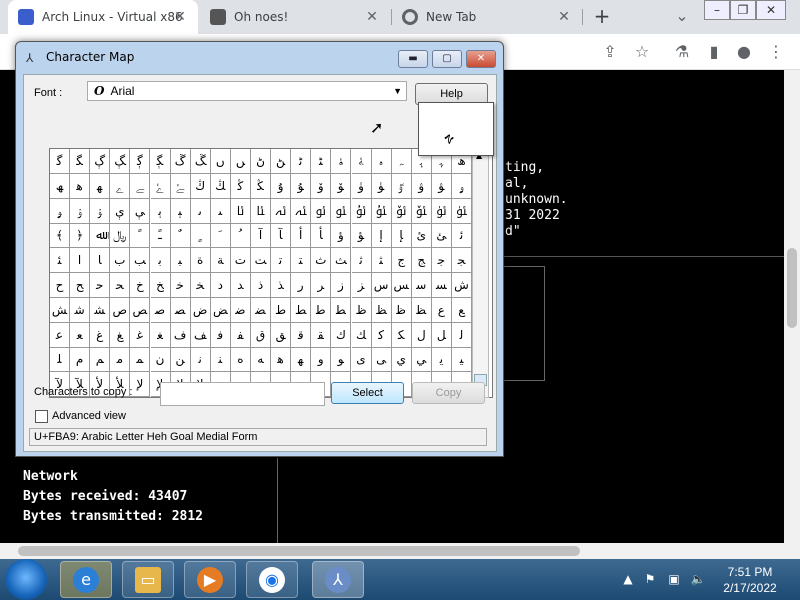 The height and width of the screenshot is (600, 800). What do you see at coordinates (261, 161) in the screenshot?
I see `character-cell: ﮠ` at bounding box center [261, 161].